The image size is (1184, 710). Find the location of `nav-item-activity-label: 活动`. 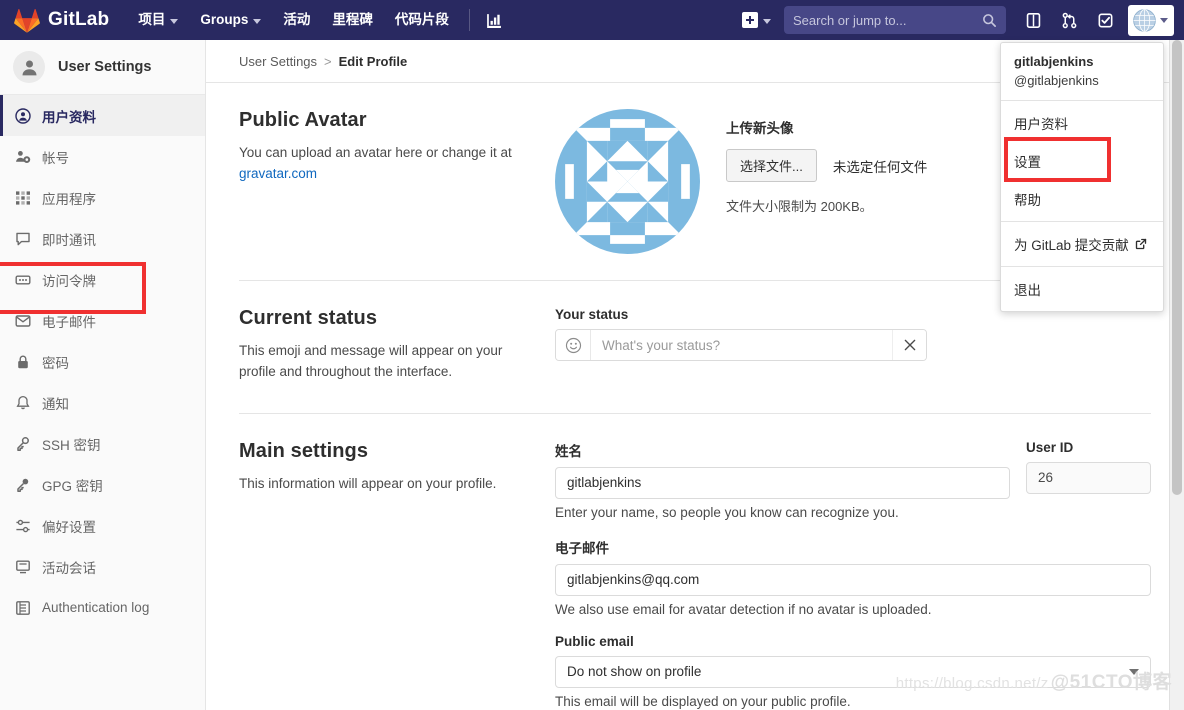

nav-item-activity-label: 活动 is located at coordinates (297, 19).